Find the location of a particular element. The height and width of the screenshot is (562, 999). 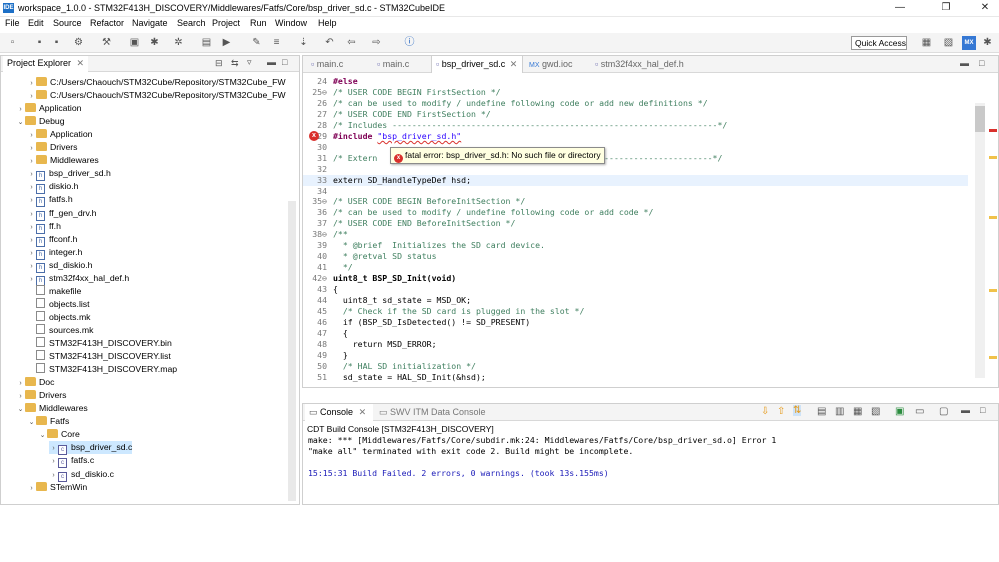

prev-error-icon: ⇧ is located at coordinates (781, 411).